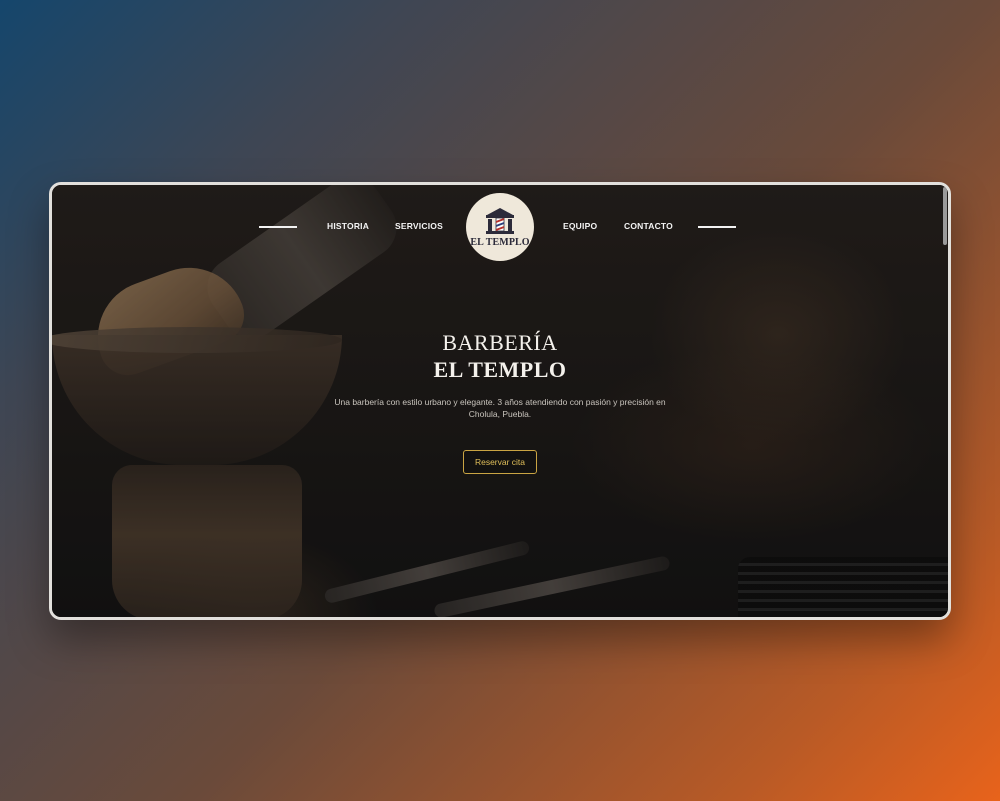 The height and width of the screenshot is (801, 1000). What do you see at coordinates (500, 462) in the screenshot?
I see `reserve-button: Reservar cita` at bounding box center [500, 462].